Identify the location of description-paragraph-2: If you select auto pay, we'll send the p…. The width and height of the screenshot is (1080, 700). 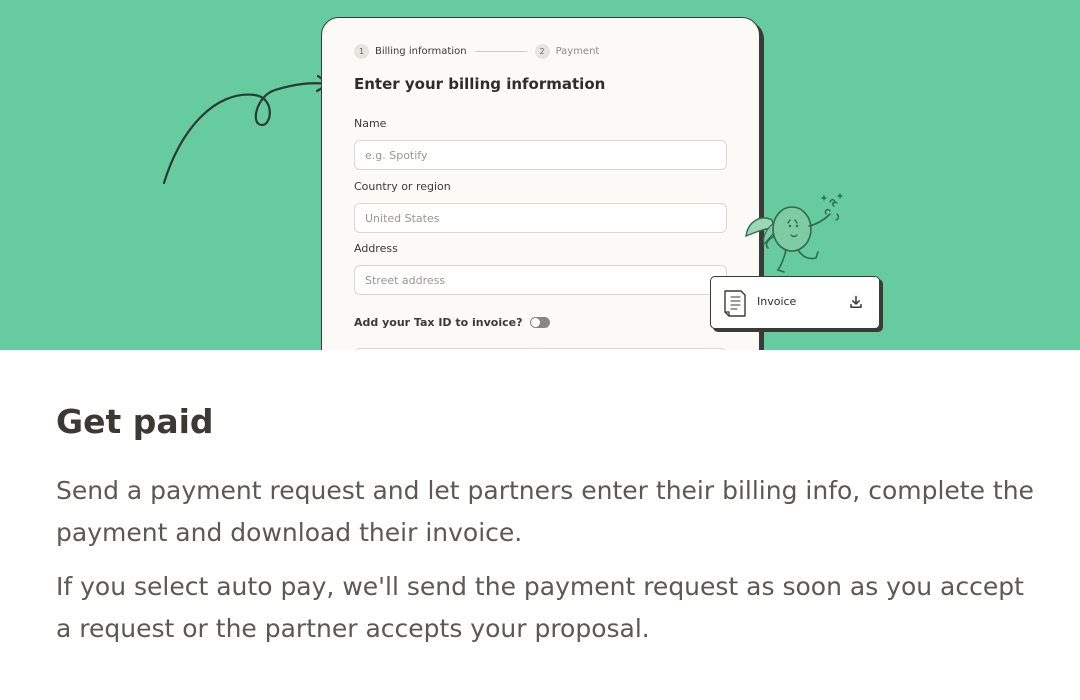
(540, 607).